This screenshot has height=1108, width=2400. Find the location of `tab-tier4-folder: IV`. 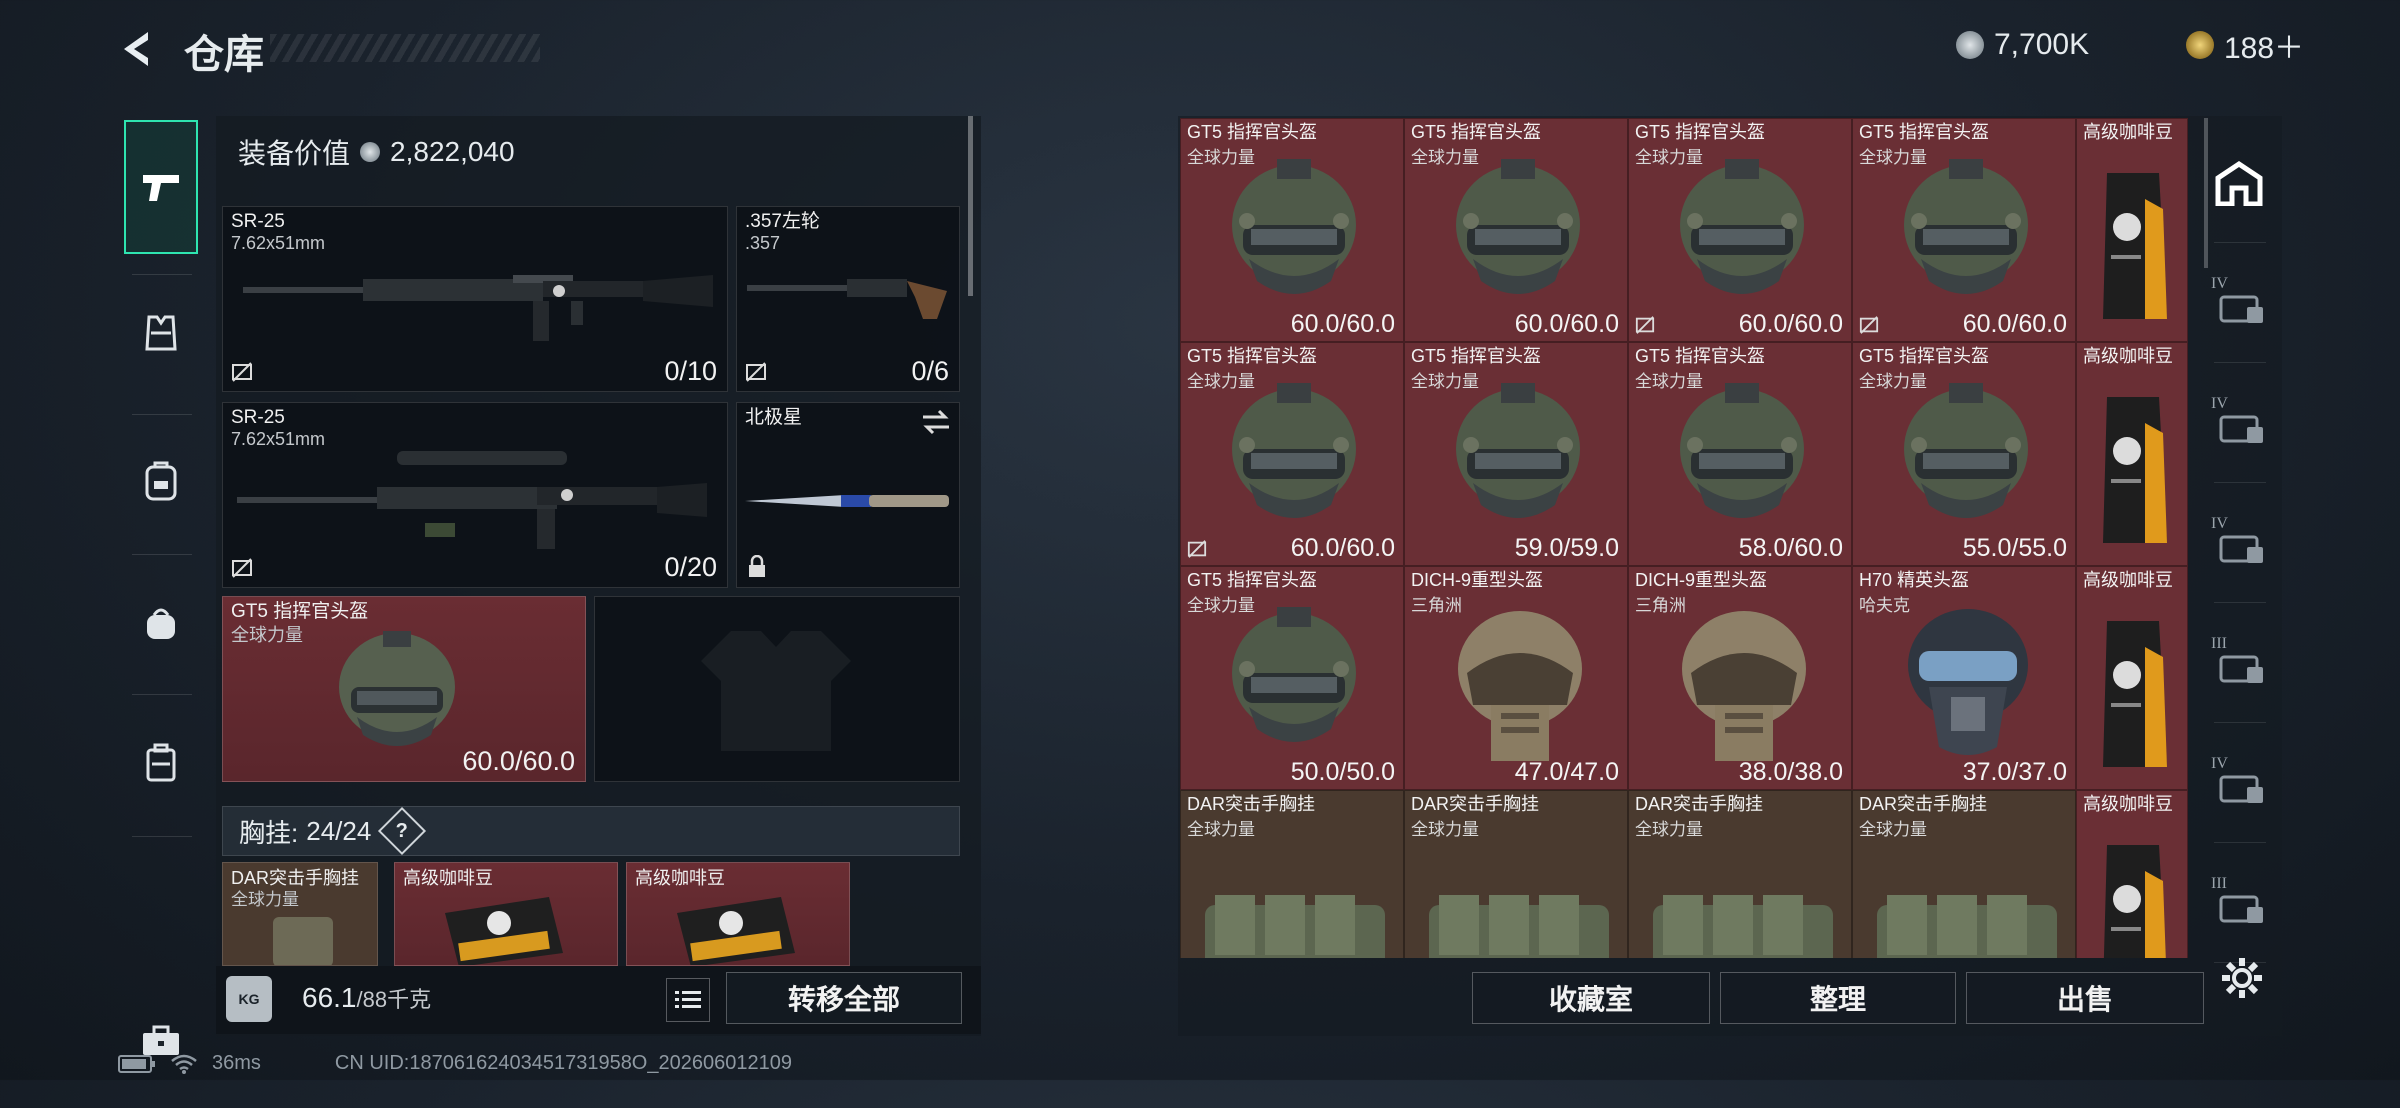

tab-tier4-folder: IV is located at coordinates (2239, 423).